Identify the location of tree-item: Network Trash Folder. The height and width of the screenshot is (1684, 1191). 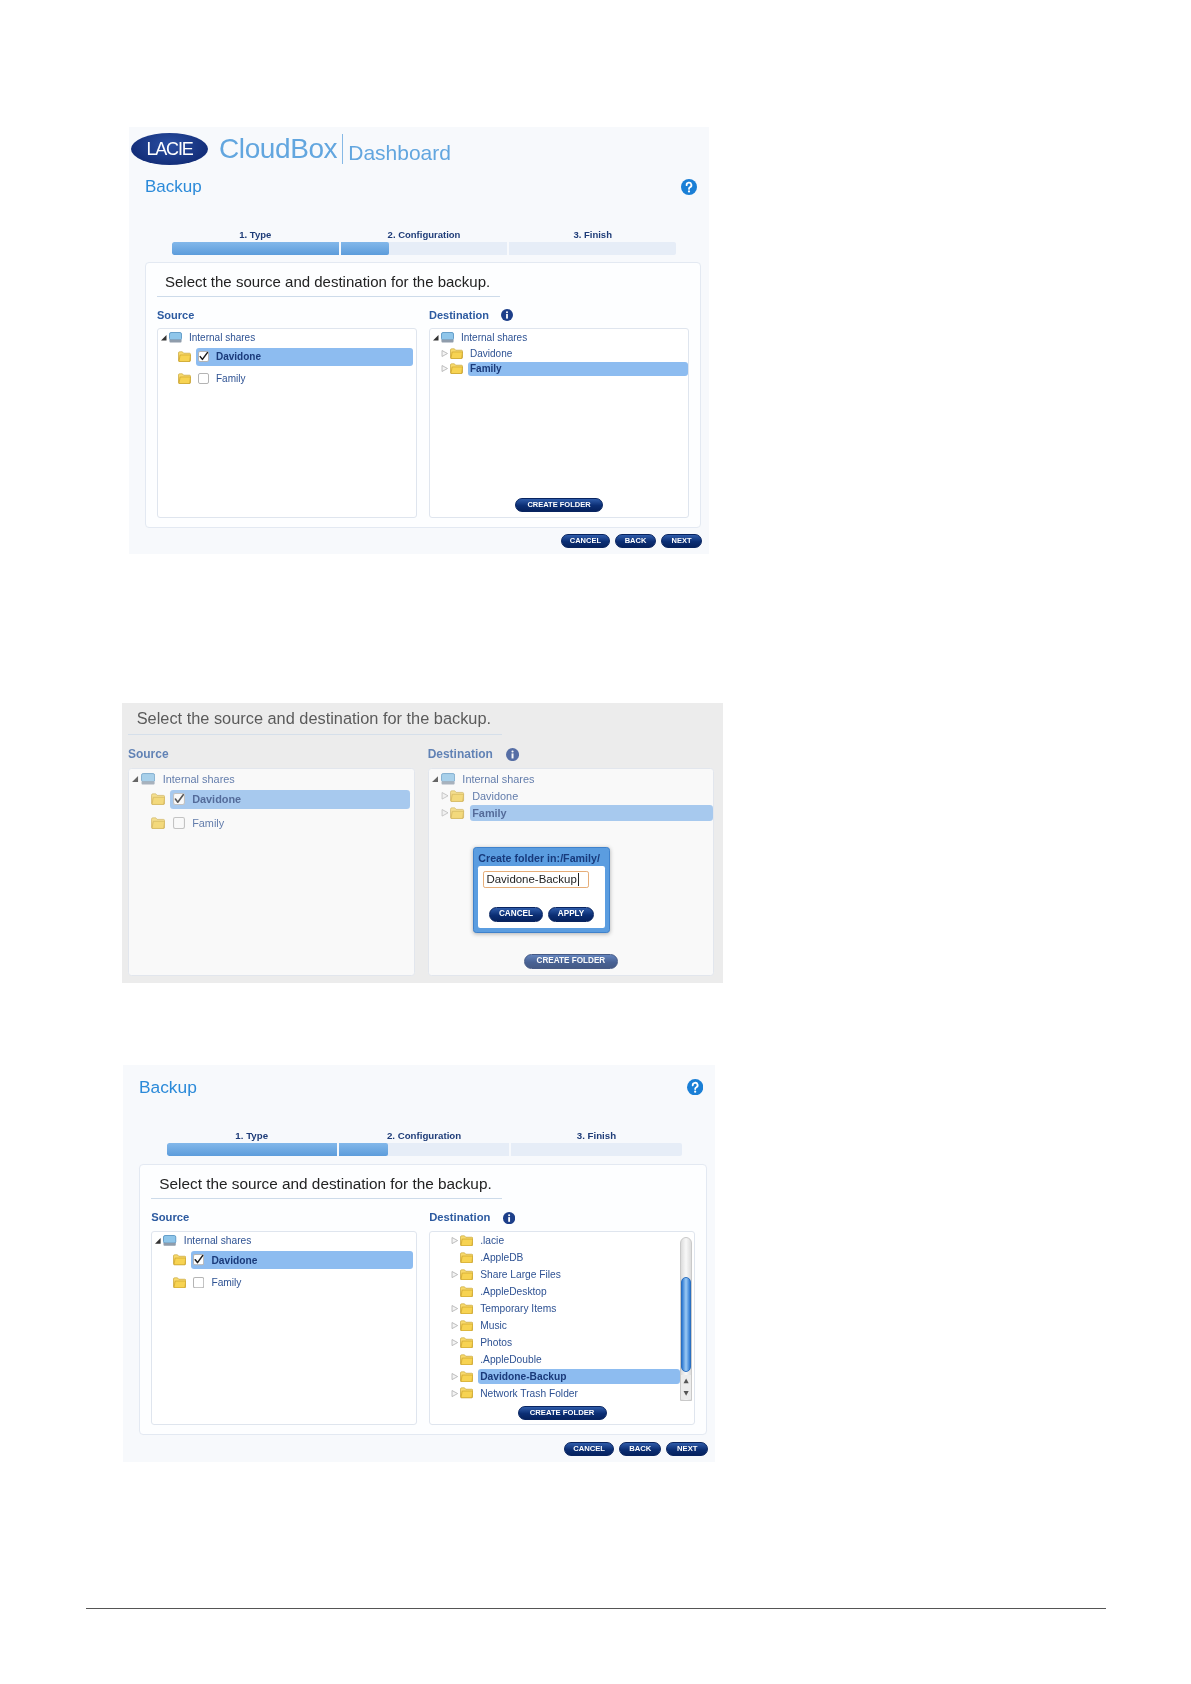
(529, 1393).